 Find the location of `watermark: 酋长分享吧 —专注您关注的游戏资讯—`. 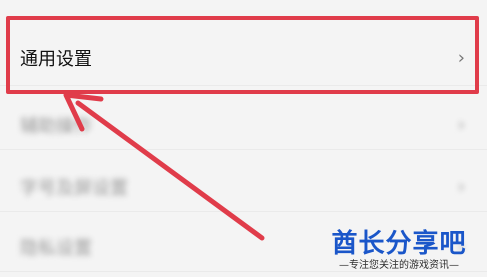

watermark: 酋长分享吧 —专注您关注的游戏资讯— is located at coordinates (399, 251).